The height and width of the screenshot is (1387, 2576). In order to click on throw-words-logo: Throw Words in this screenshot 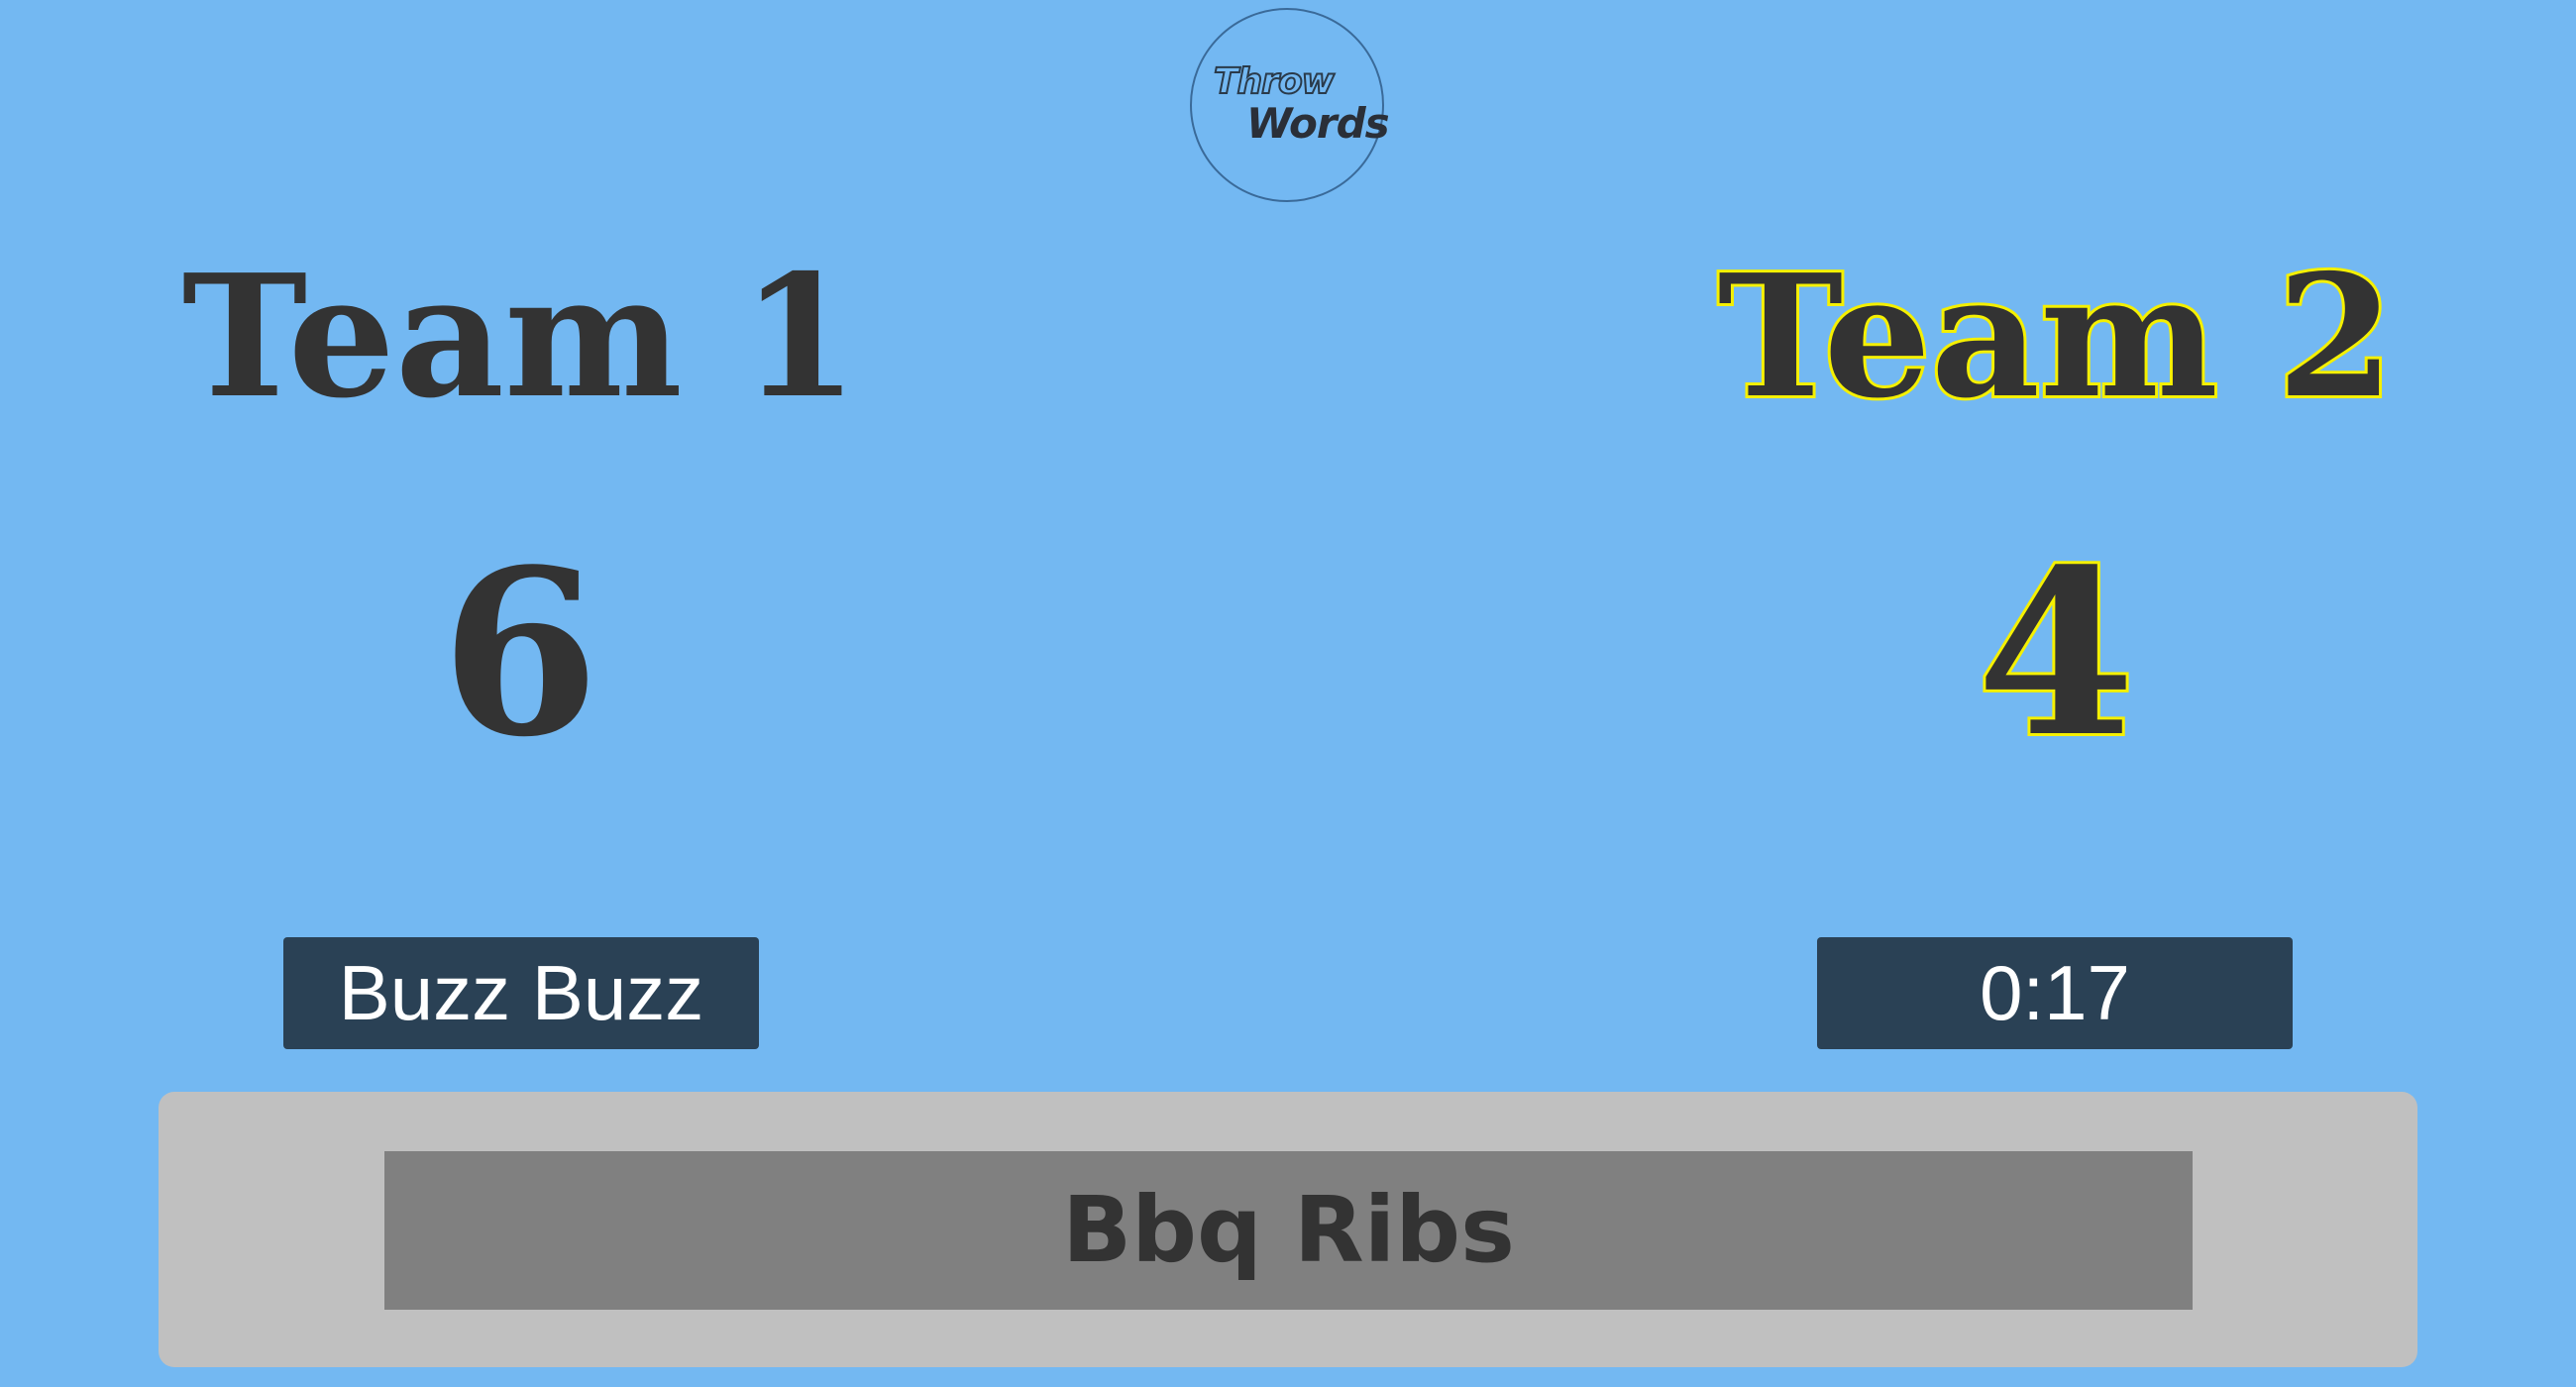, I will do `click(1290, 105)`.